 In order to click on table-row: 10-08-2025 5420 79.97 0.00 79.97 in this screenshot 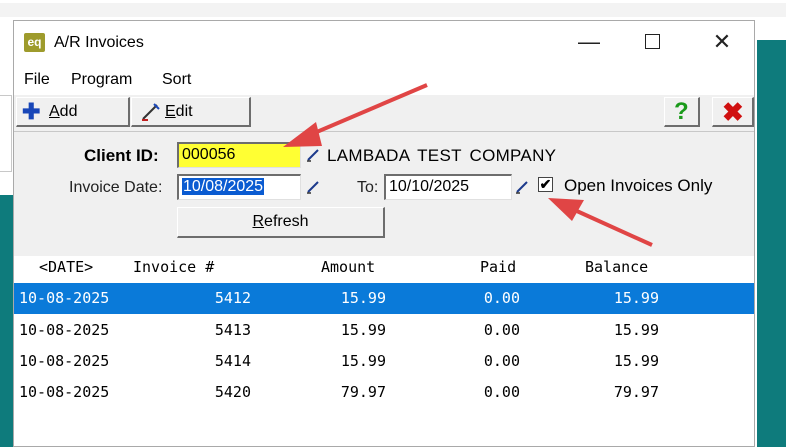, I will do `click(384, 392)`.